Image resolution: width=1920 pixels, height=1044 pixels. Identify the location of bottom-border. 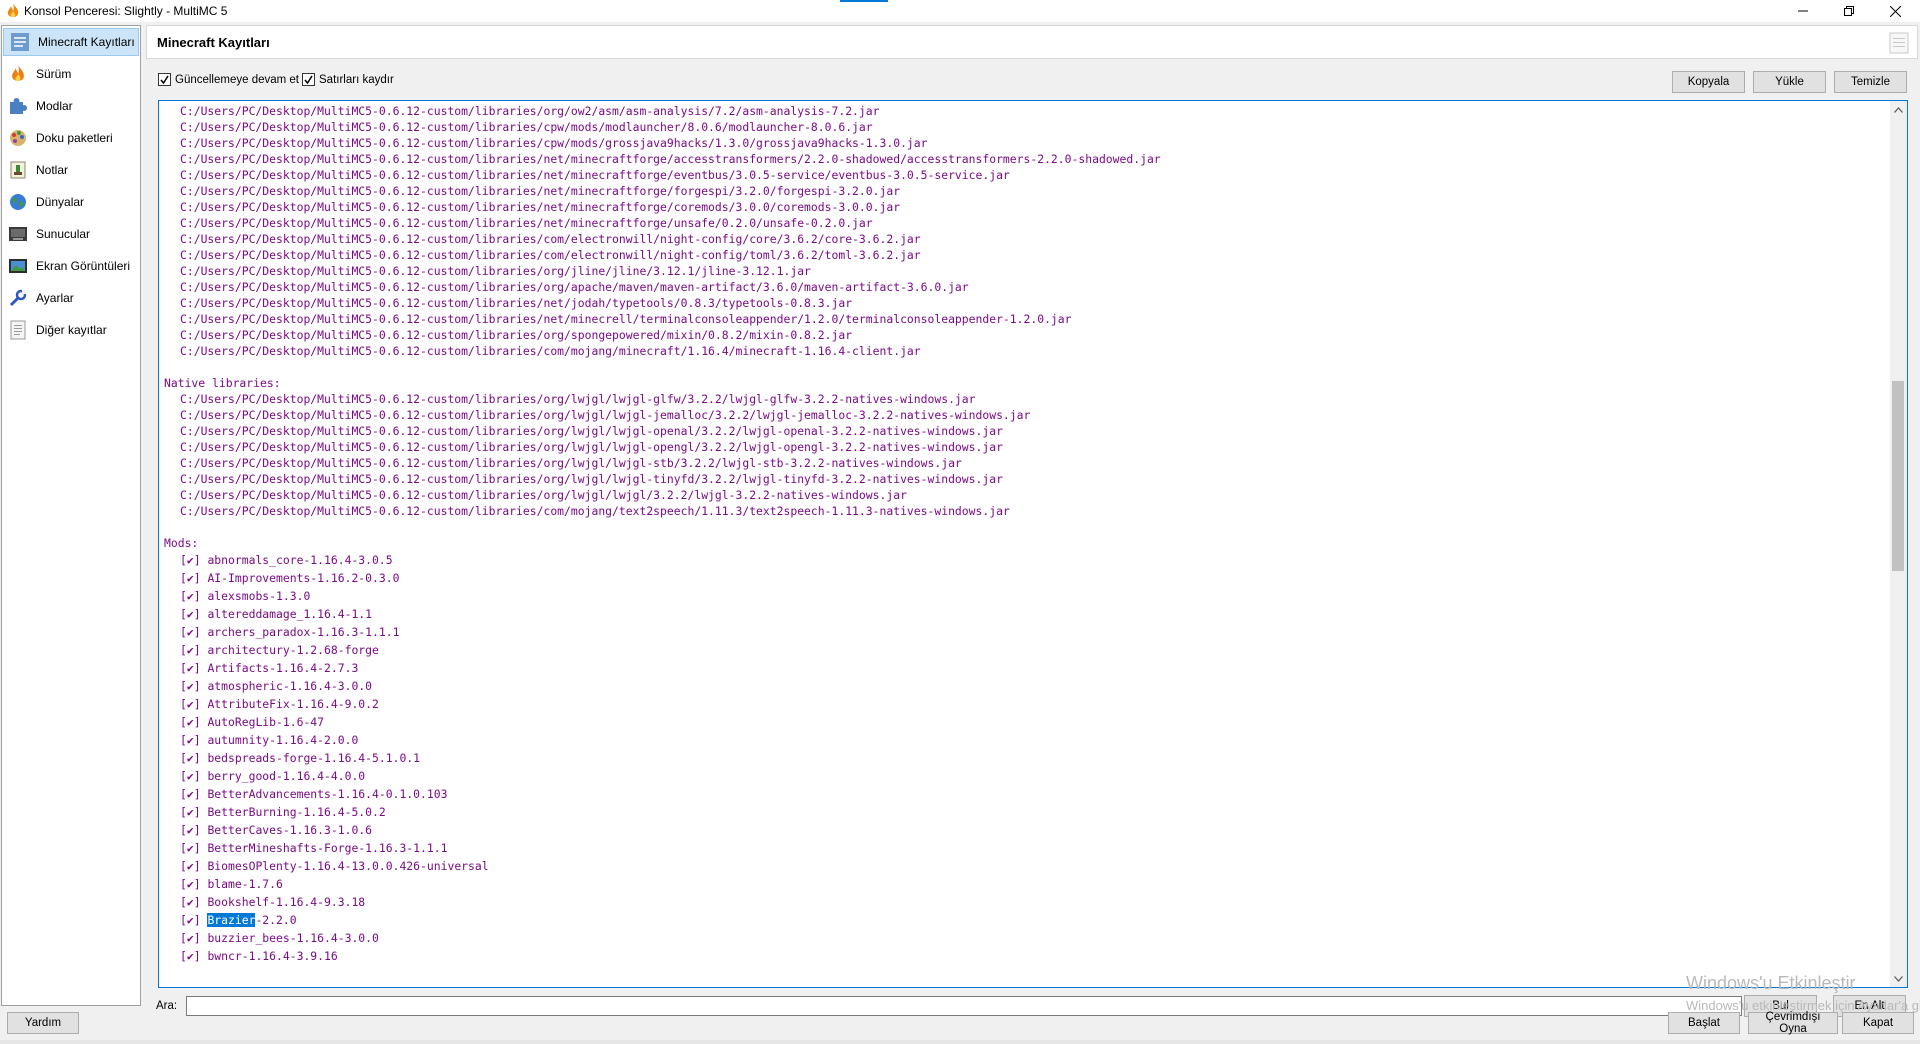
(960, 1042).